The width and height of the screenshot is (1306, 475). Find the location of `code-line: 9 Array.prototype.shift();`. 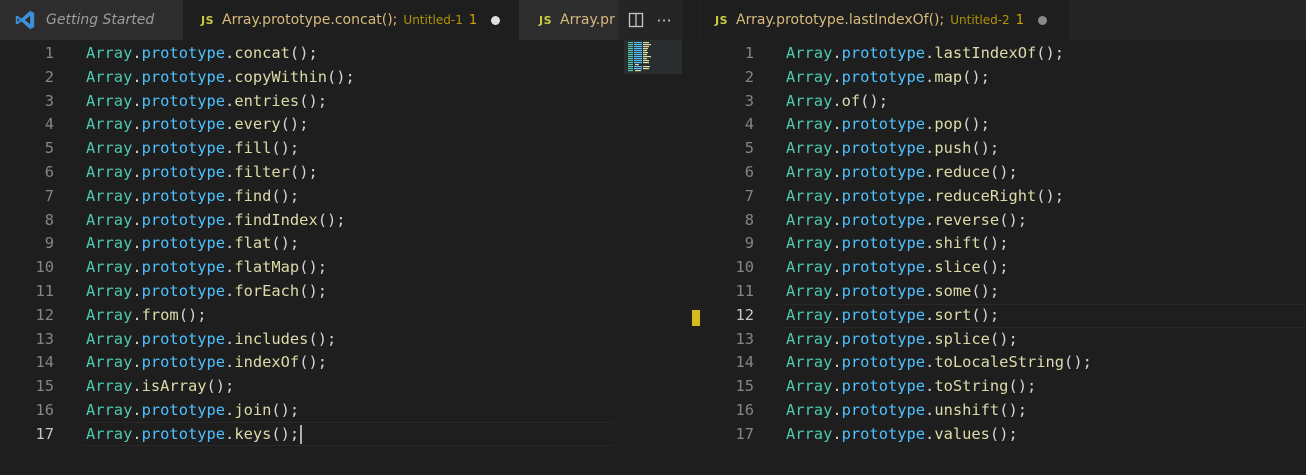

code-line: 9 Array.prototype.shift(); is located at coordinates (854, 243).